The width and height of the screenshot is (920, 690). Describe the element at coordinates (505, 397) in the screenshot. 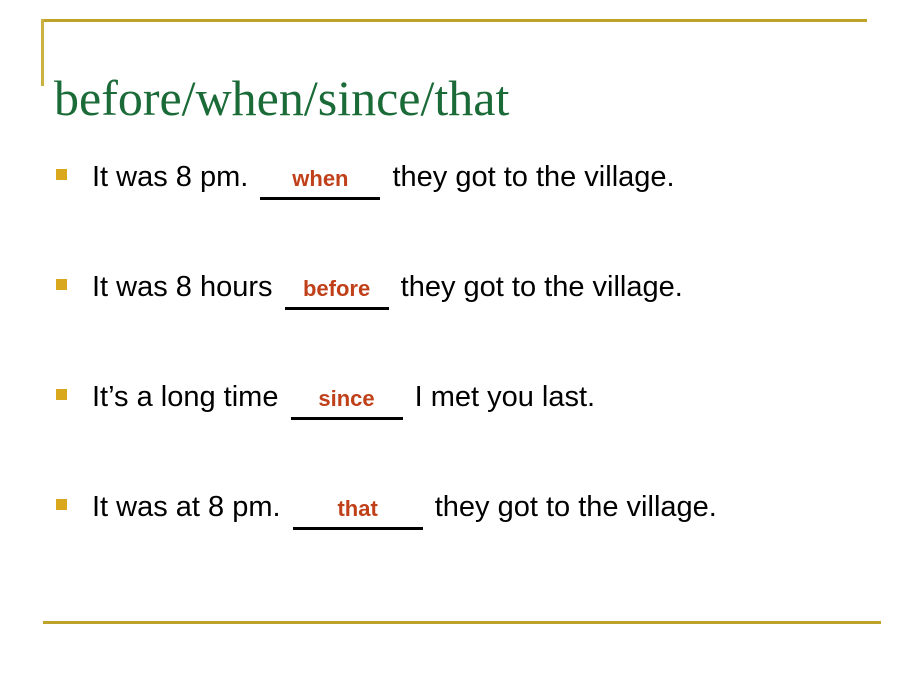

I see `sentence-suffix: I met you last.` at that location.